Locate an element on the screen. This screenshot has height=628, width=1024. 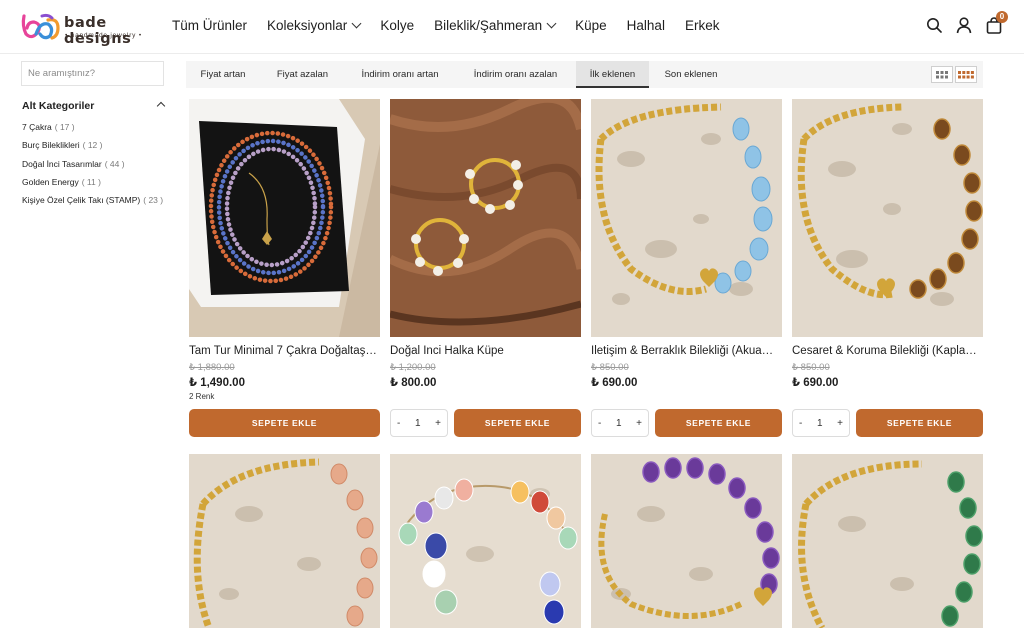
grid-3-icon is located at coordinates (942, 74).